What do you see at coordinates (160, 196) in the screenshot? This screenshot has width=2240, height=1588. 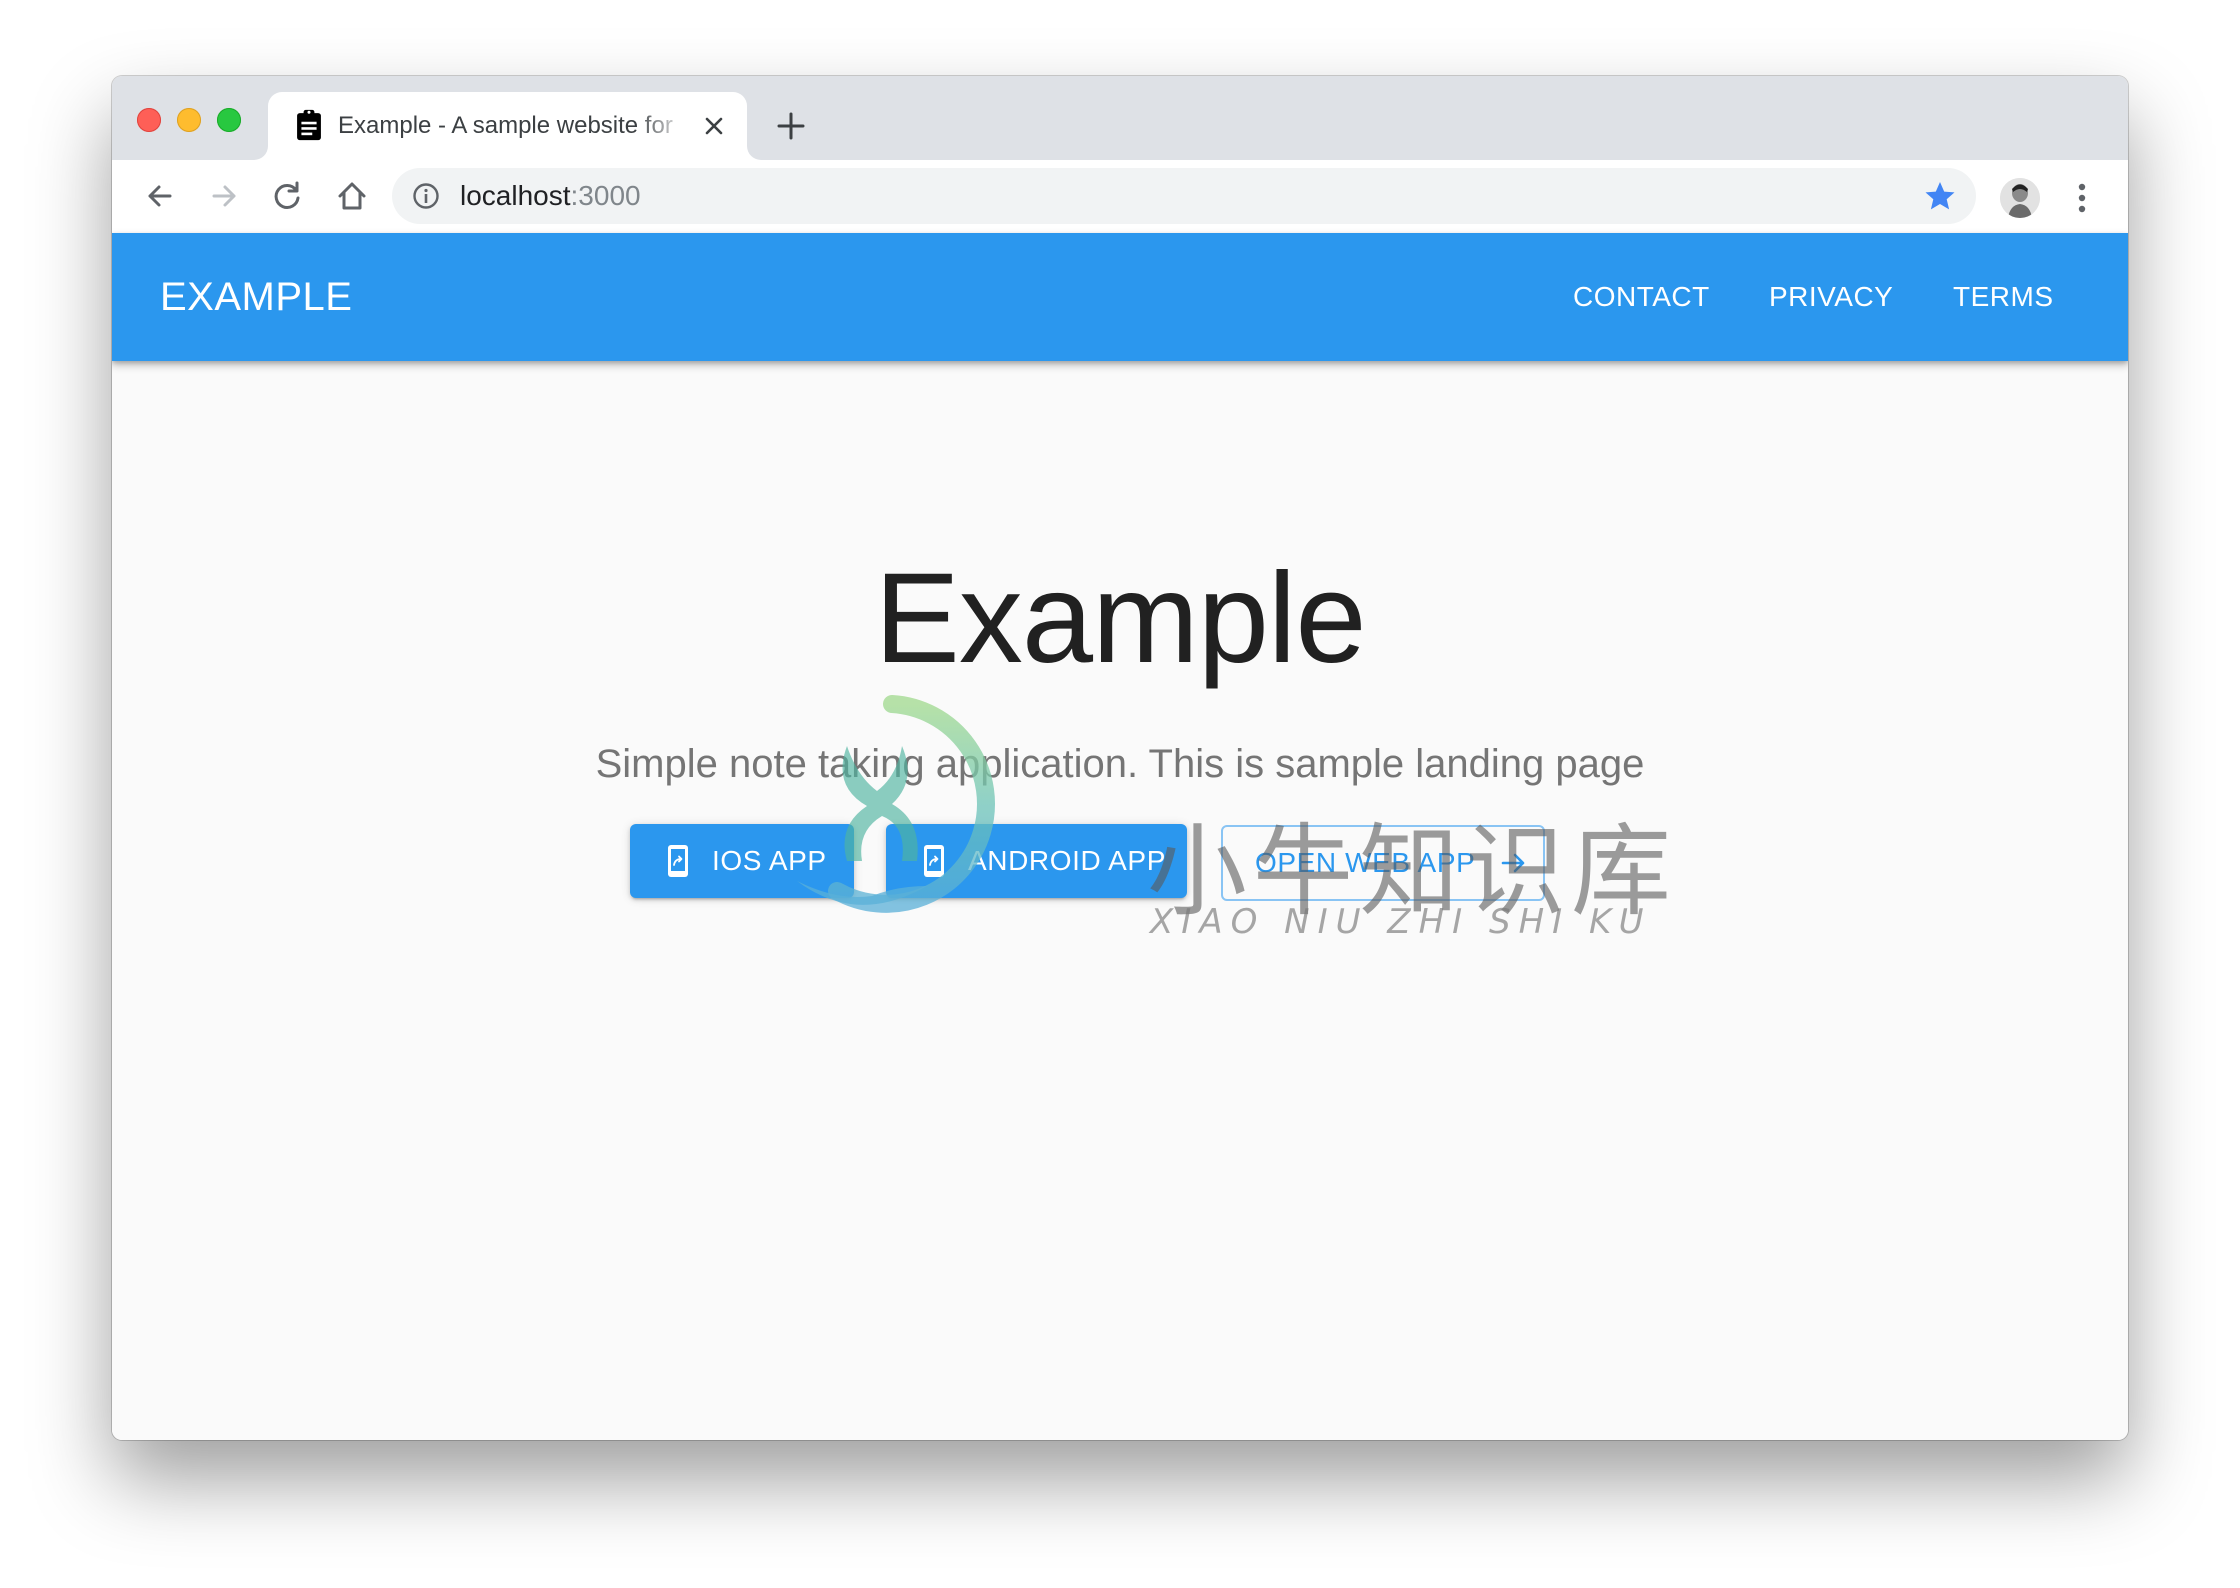 I see `back-icon` at bounding box center [160, 196].